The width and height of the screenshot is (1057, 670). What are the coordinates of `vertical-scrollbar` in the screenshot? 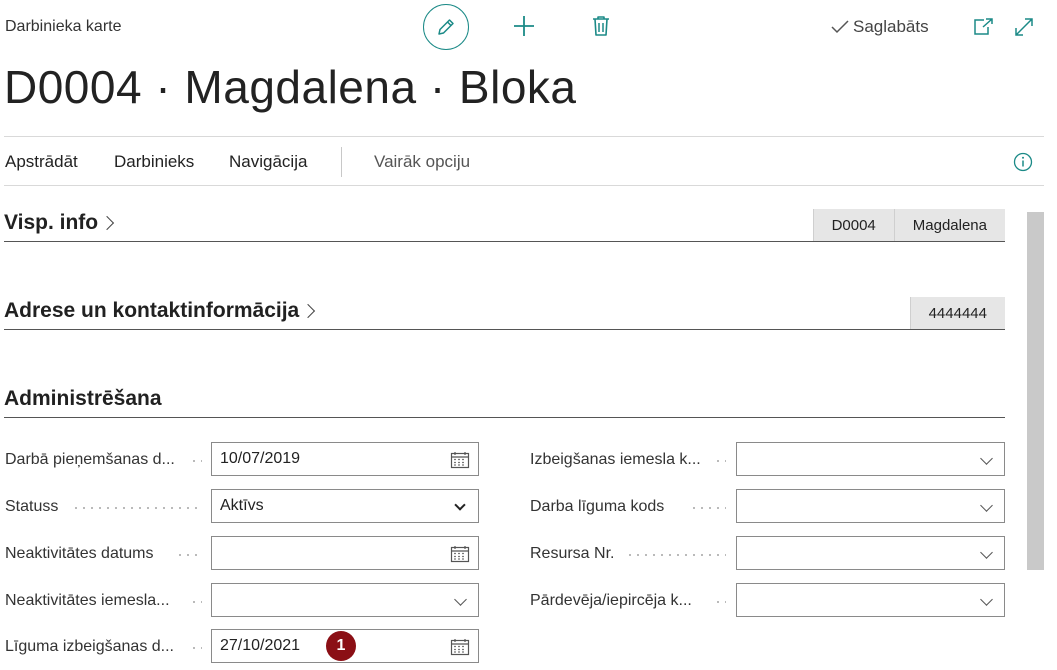 It's located at (1035, 391).